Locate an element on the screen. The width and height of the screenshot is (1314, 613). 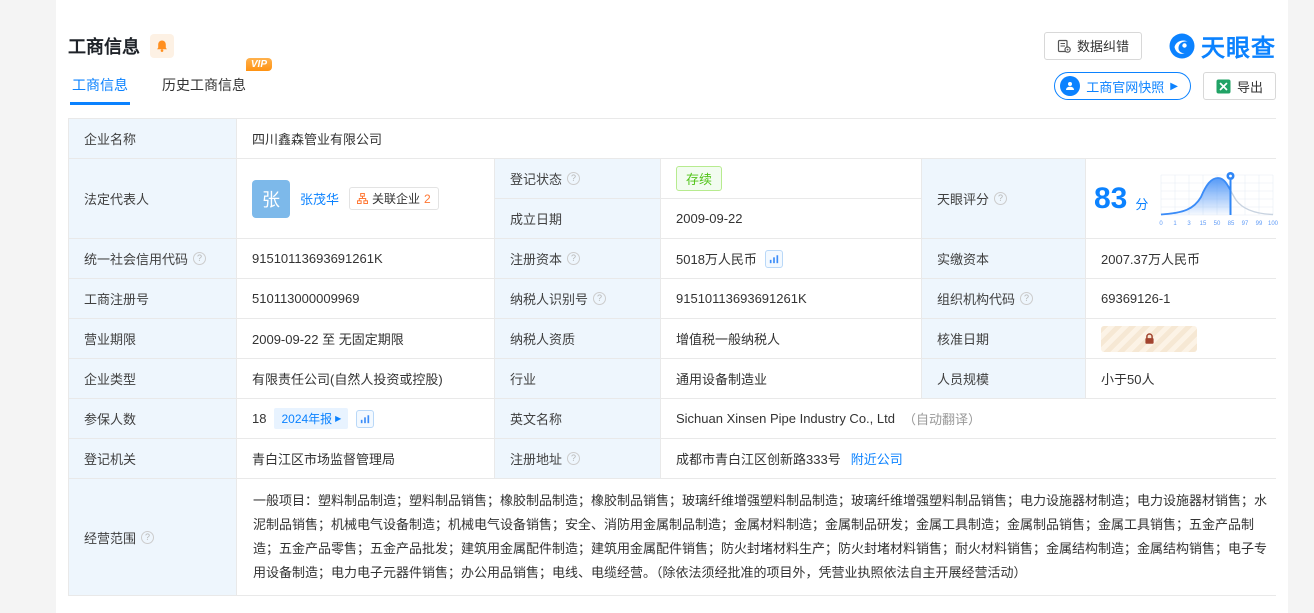
svg-text: 1 is located at coordinates (1176, 224).